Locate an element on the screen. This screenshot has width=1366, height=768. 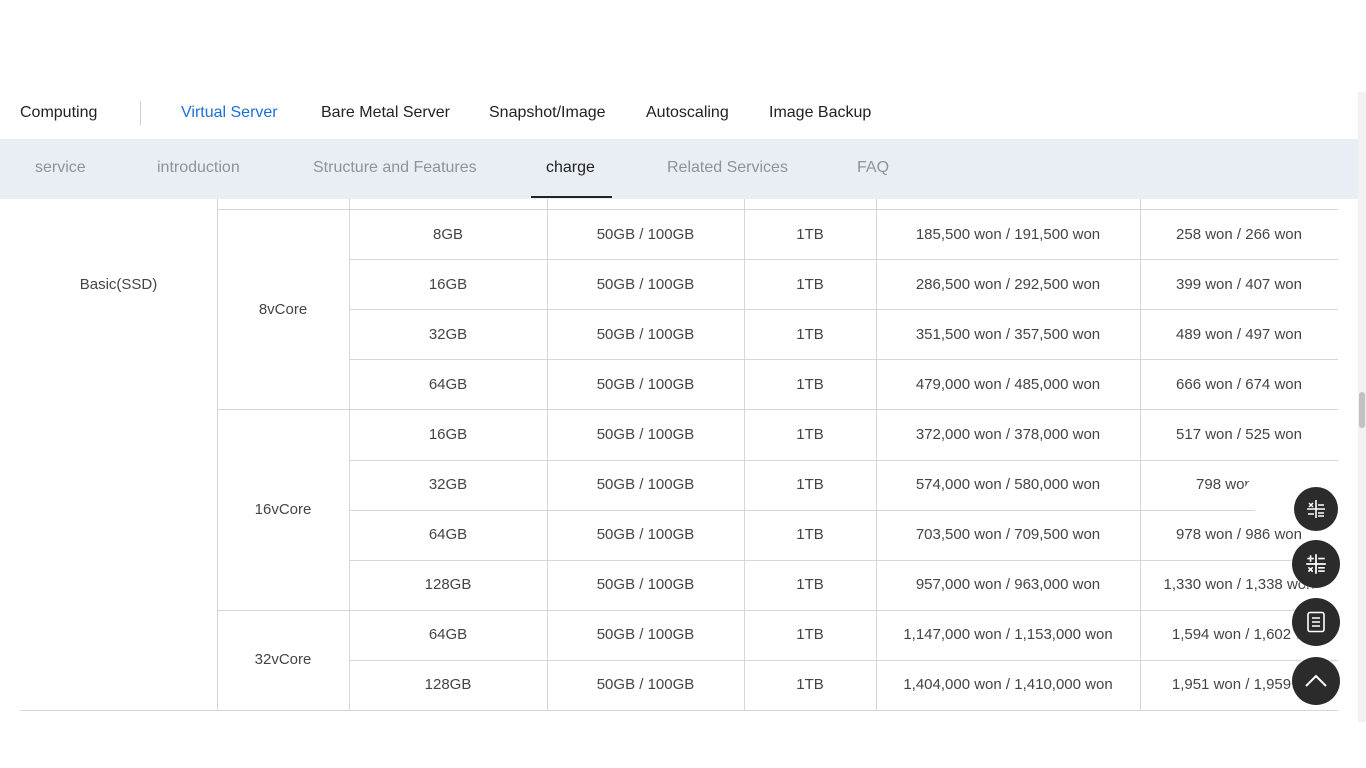
nav-item-snapshot-image: Snapshot/Image is located at coordinates (547, 113).